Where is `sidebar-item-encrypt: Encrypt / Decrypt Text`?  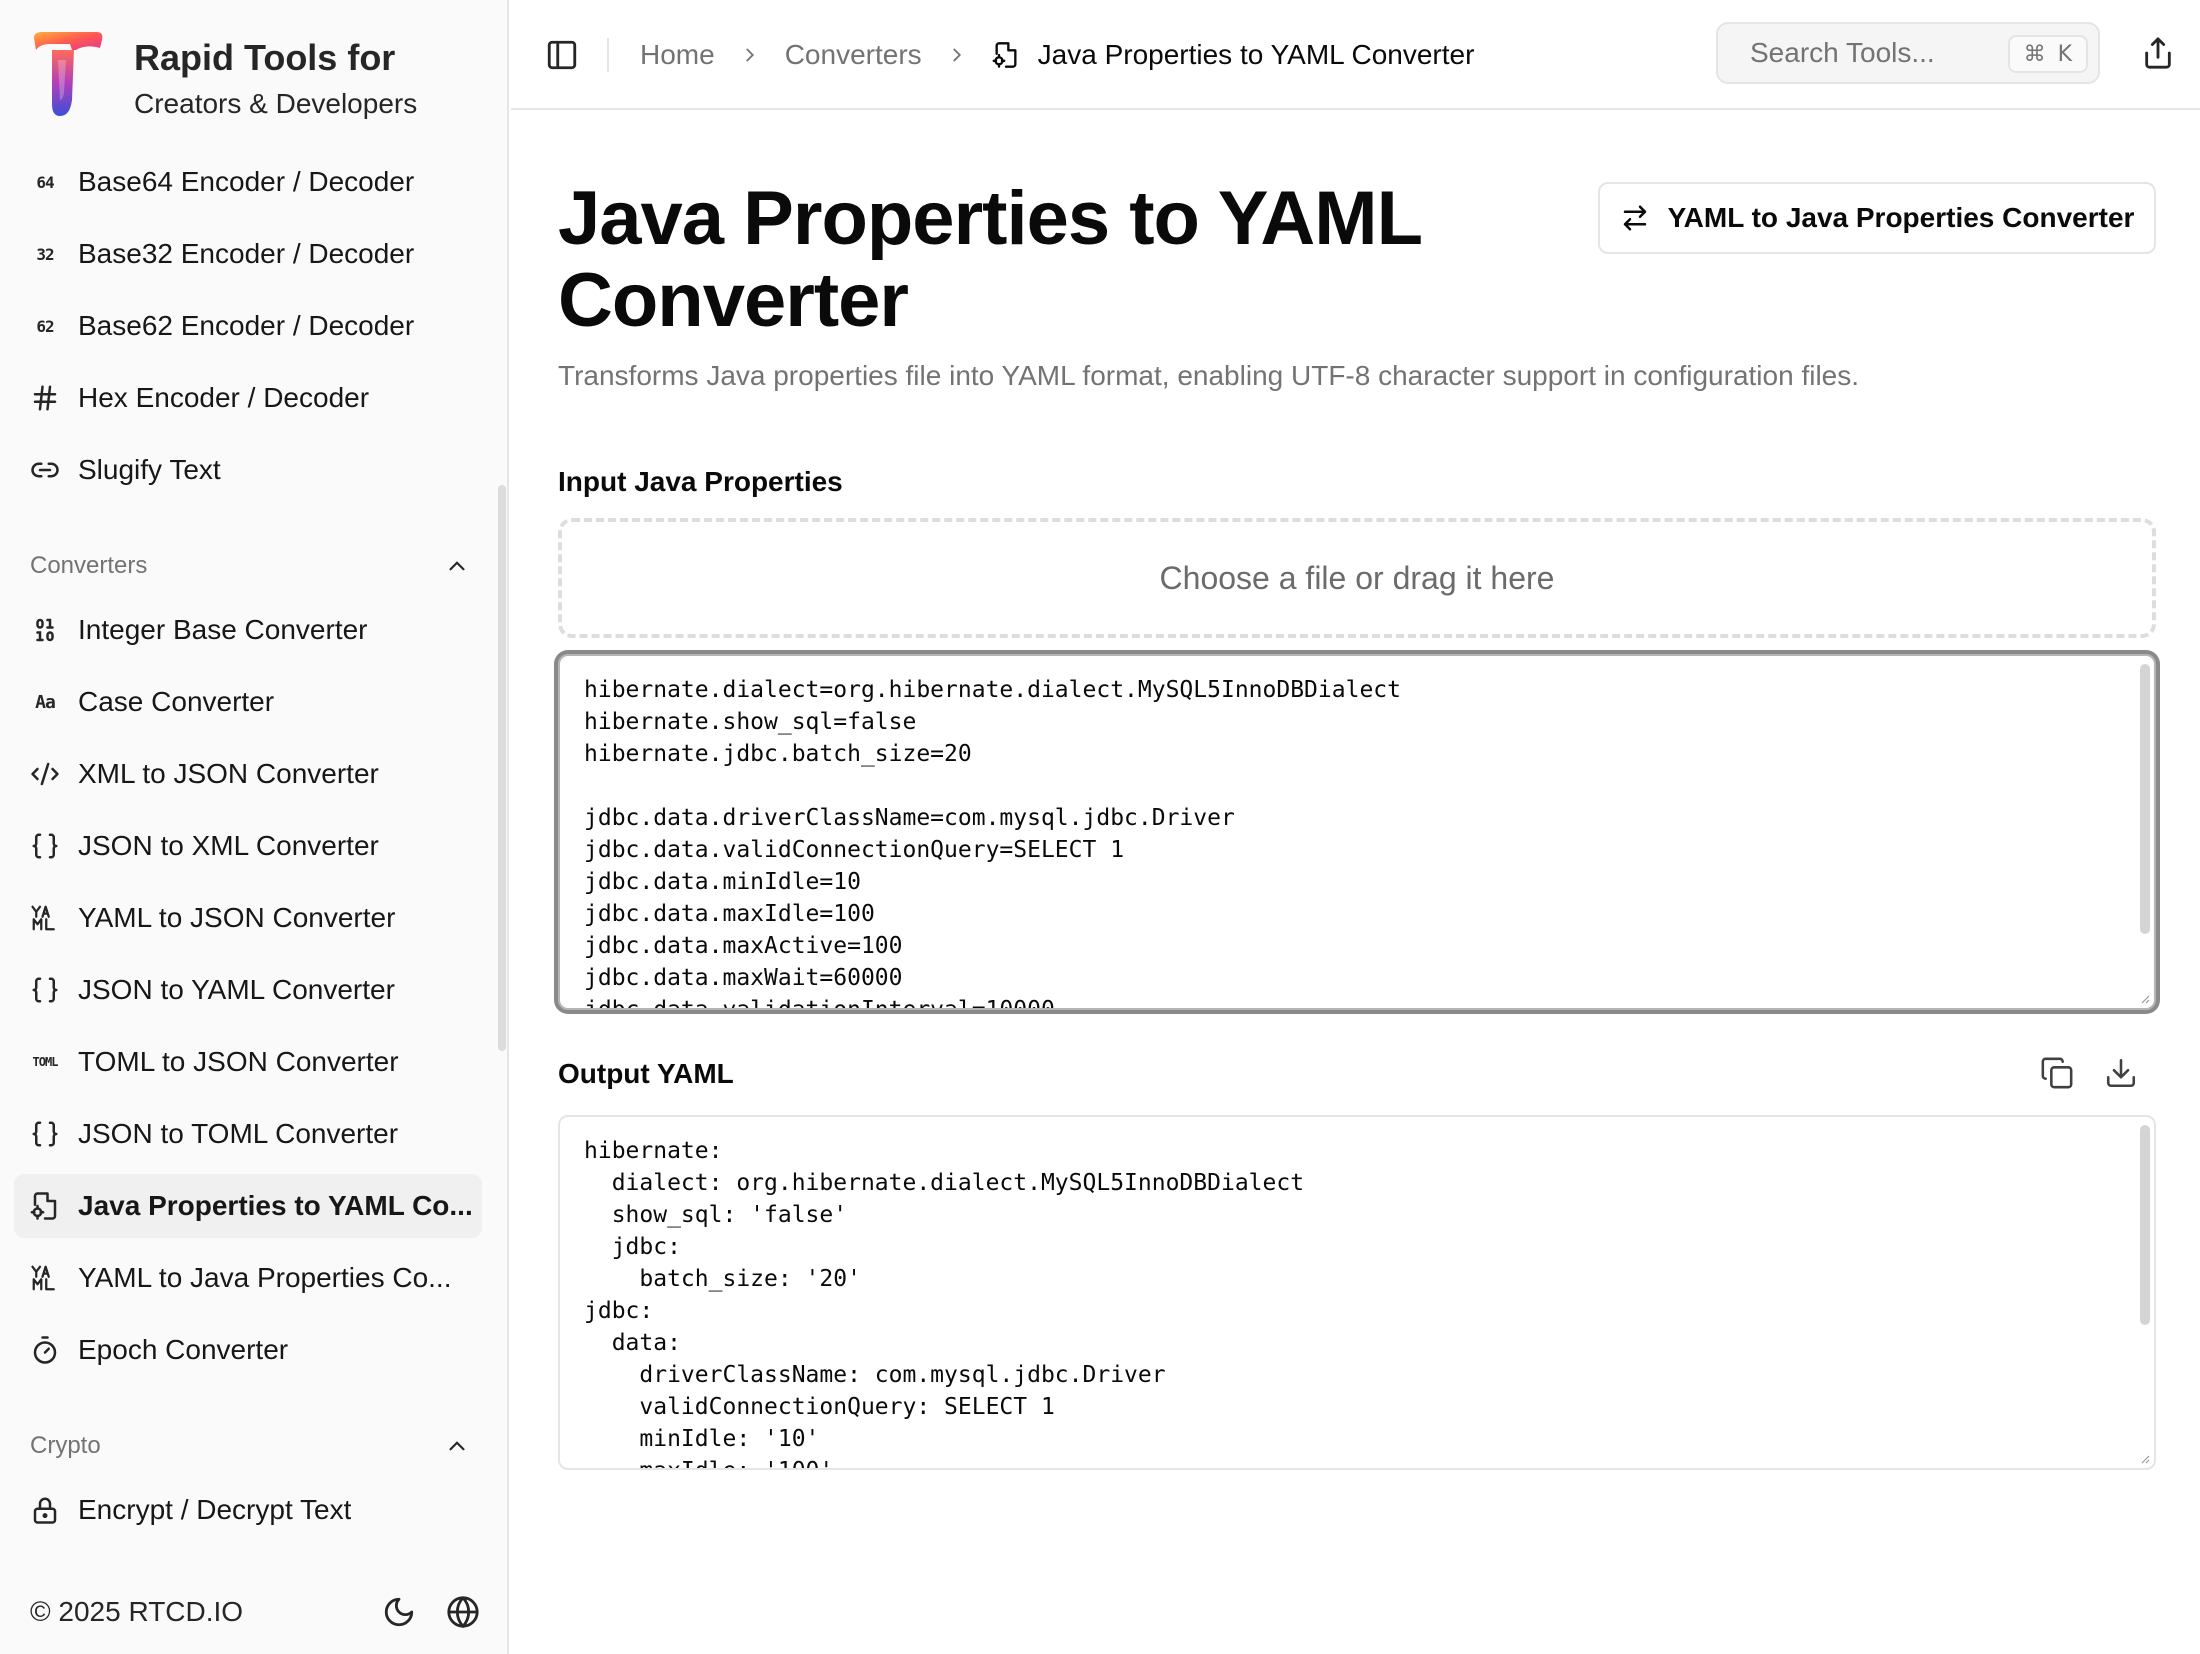
sidebar-item-encrypt: Encrypt / Decrypt Text is located at coordinates (248, 1504).